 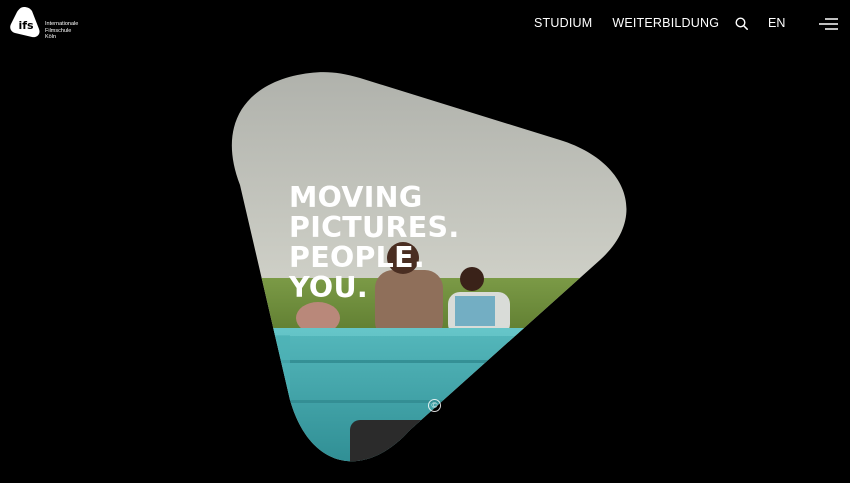 I want to click on search-icon, so click(x=741, y=23).